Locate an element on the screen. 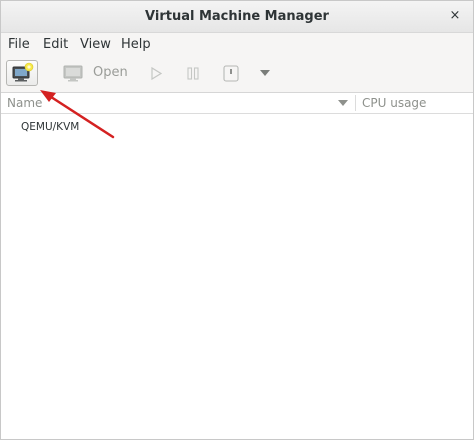  title-bar: Virtual Machine Manager × is located at coordinates (237, 17).